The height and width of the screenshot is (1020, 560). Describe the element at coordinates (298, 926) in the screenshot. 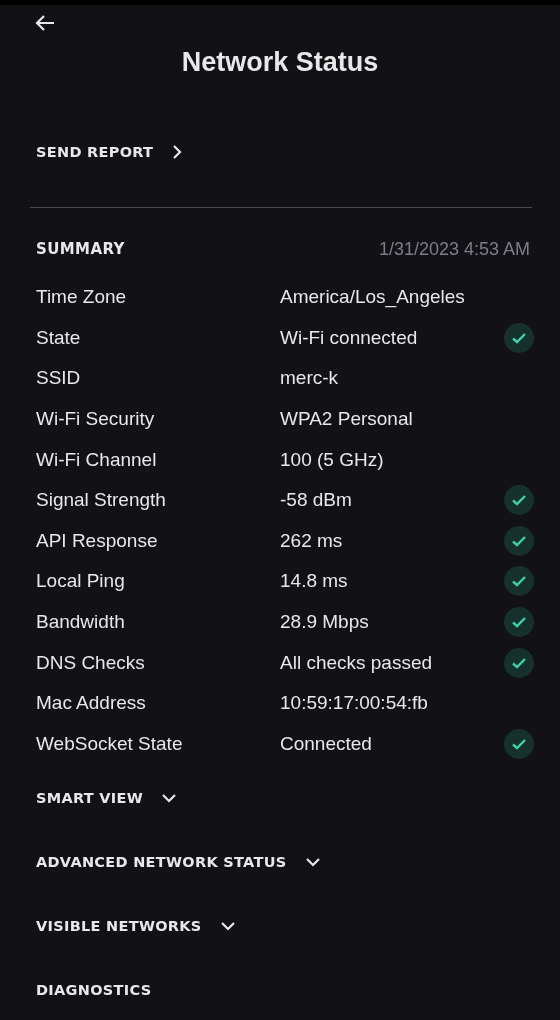

I see `section-dropdown: VISIBLE NETWORKS` at that location.